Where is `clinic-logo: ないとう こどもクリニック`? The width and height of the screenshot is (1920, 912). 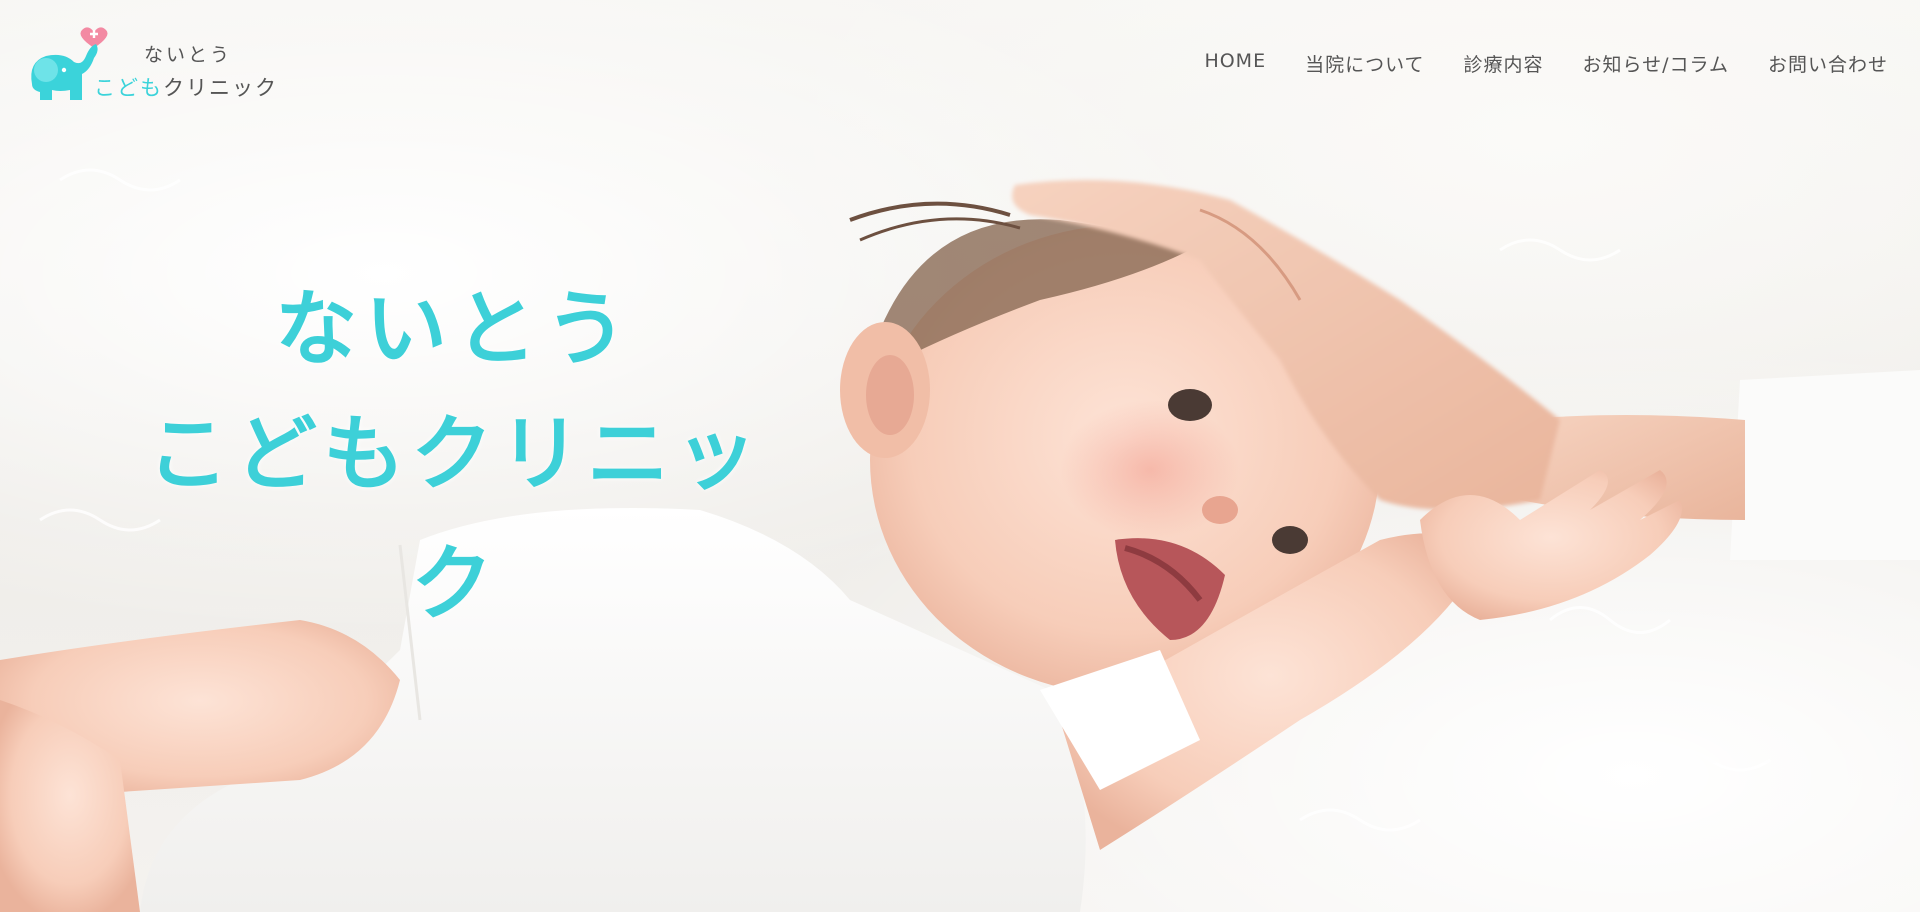 clinic-logo: ないとう こどもクリニック is located at coordinates (154, 62).